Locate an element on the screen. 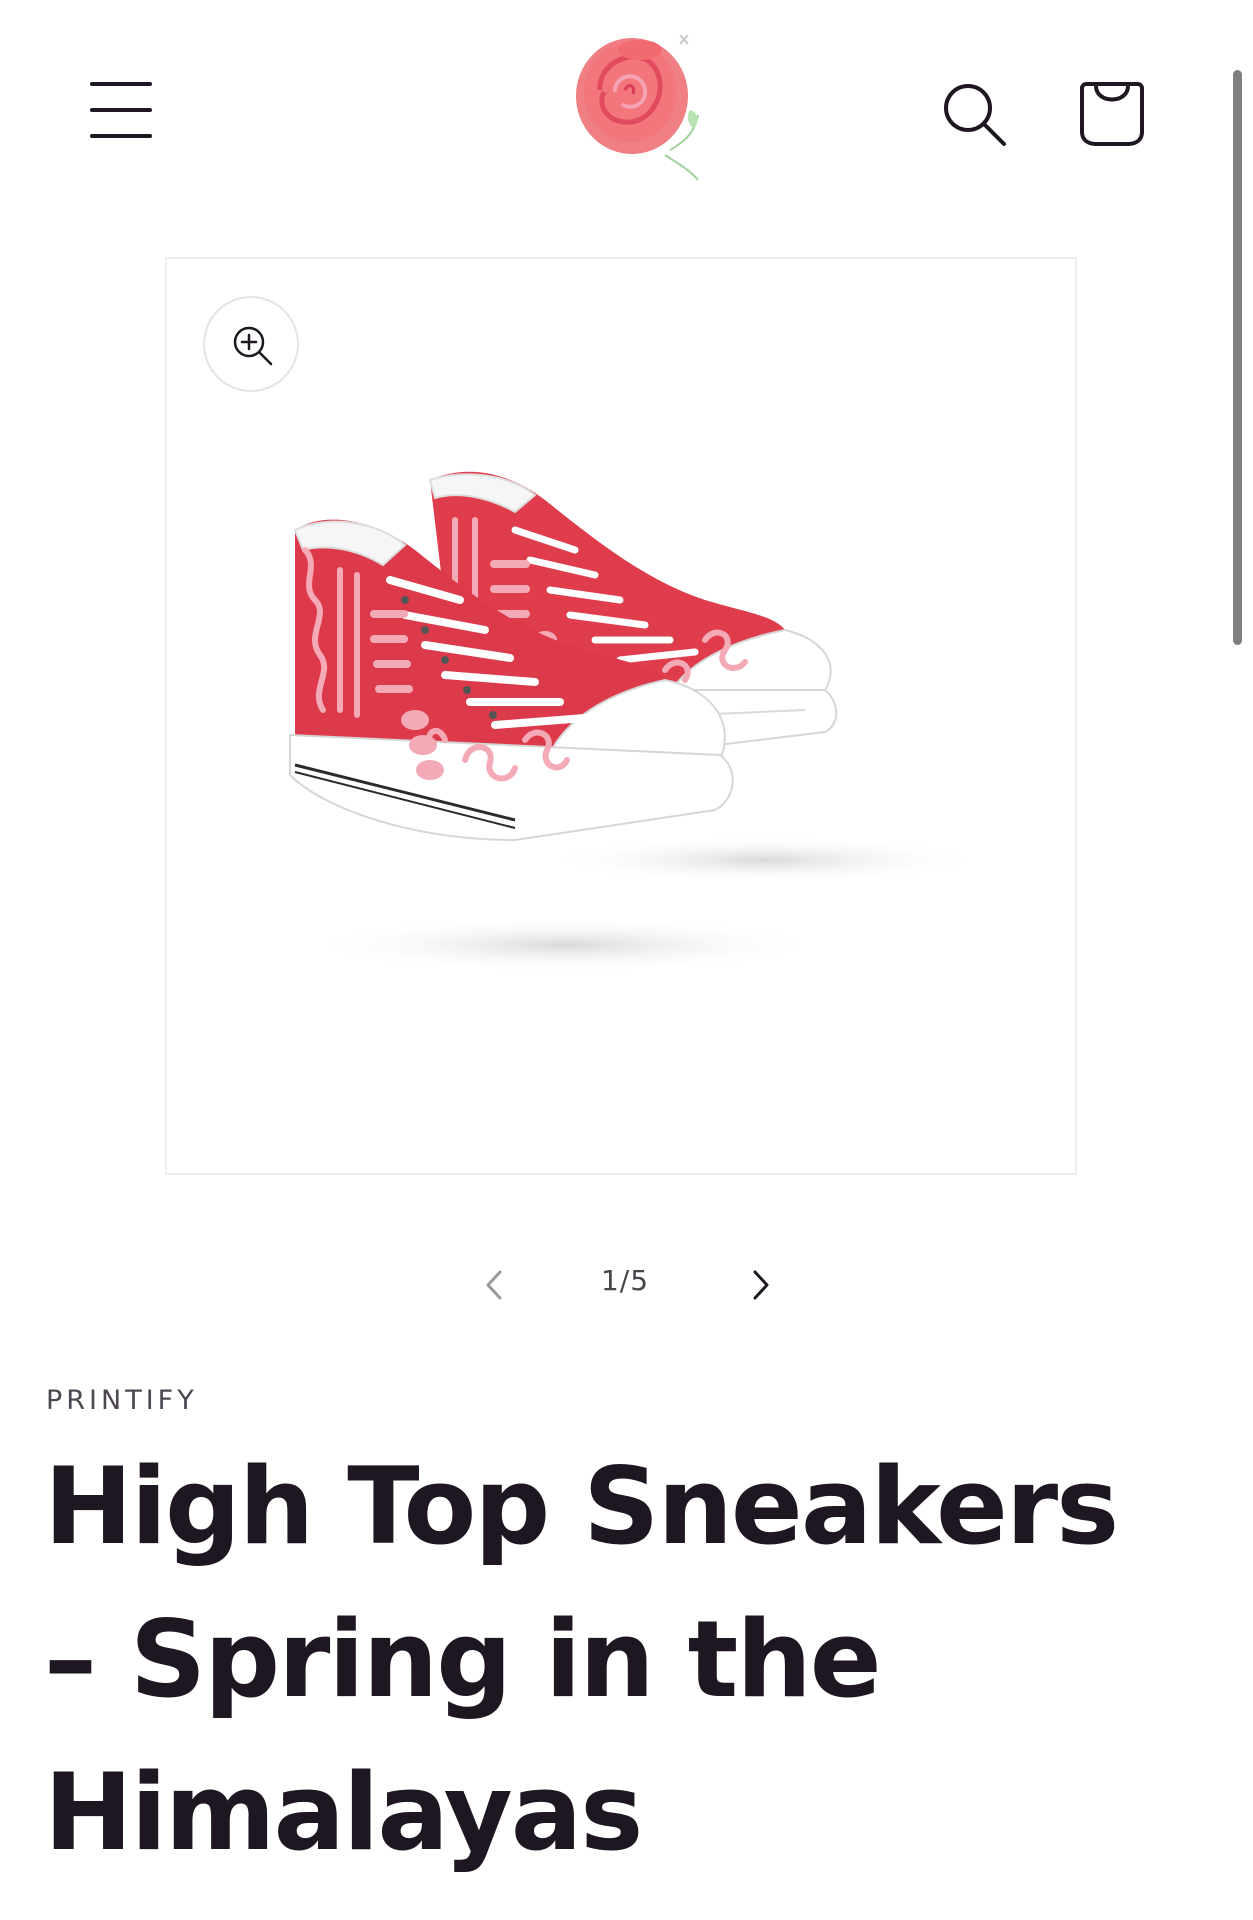  search-button is located at coordinates (976, 116).